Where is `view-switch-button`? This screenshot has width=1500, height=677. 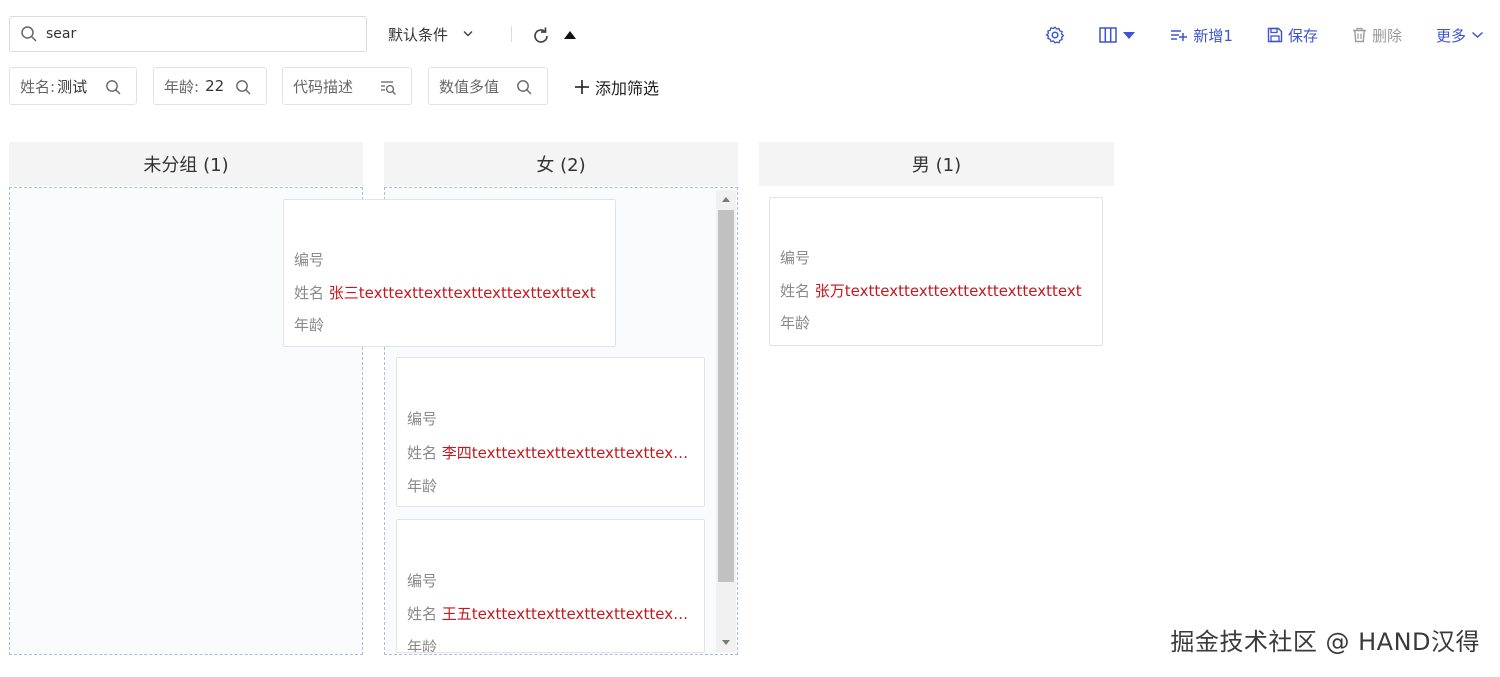
view-switch-button is located at coordinates (1117, 35).